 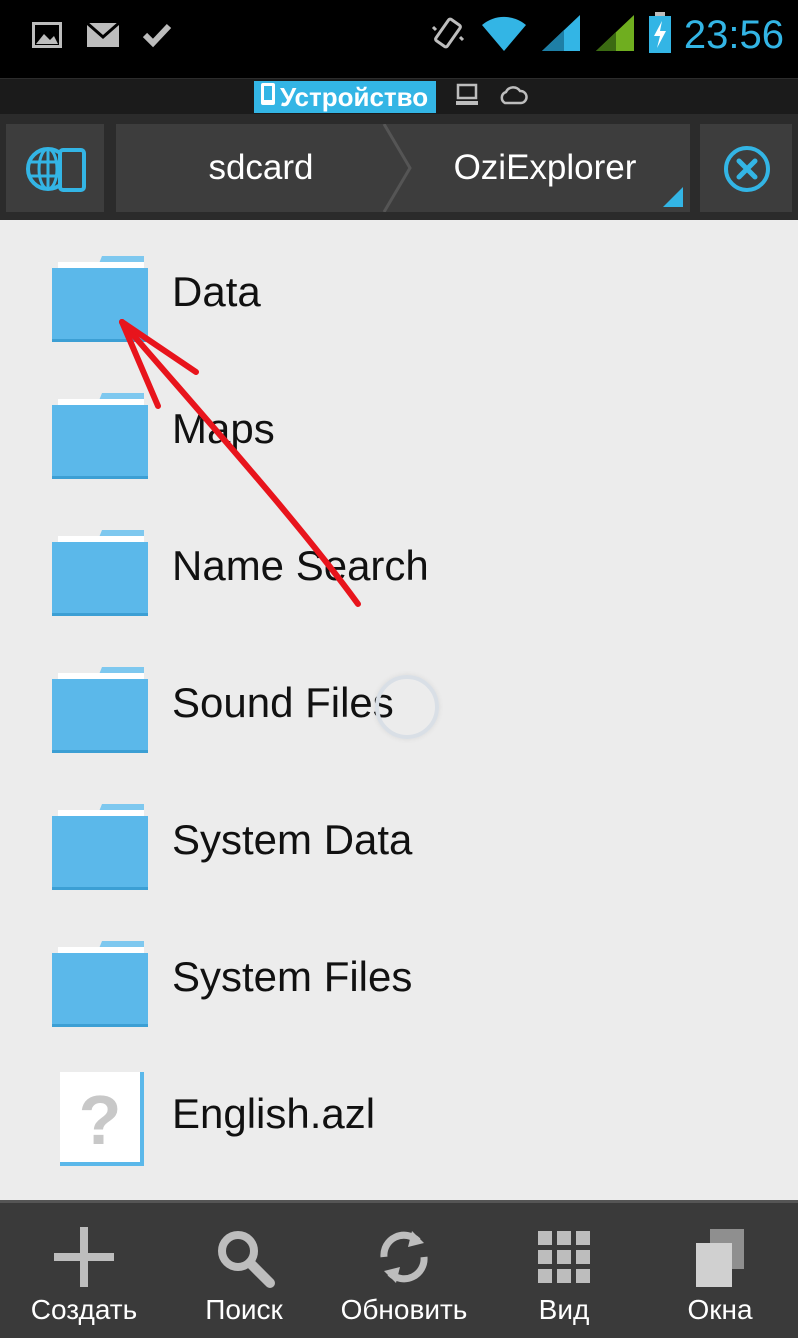 I want to click on path-bar: sdcard OziExplorer, so click(x=399, y=167).